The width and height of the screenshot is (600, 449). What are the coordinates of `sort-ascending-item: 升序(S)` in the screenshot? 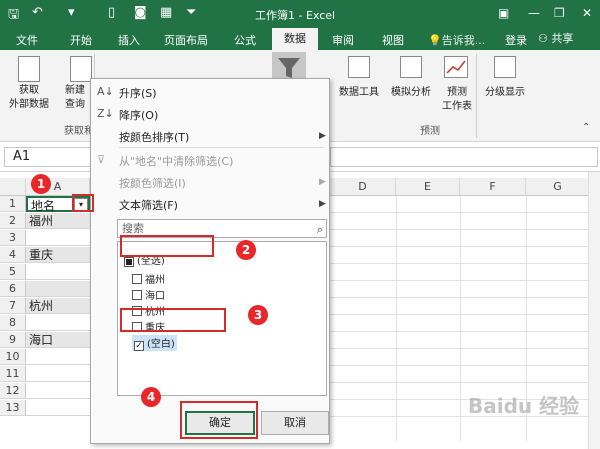 It's located at (138, 93).